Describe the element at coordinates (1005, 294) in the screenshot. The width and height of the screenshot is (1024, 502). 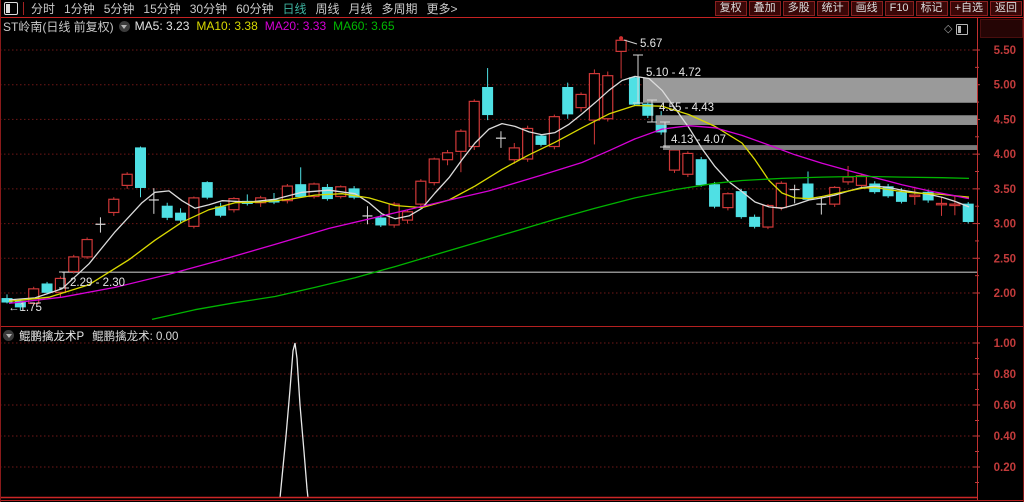
I see `axis-label: 2.00` at that location.